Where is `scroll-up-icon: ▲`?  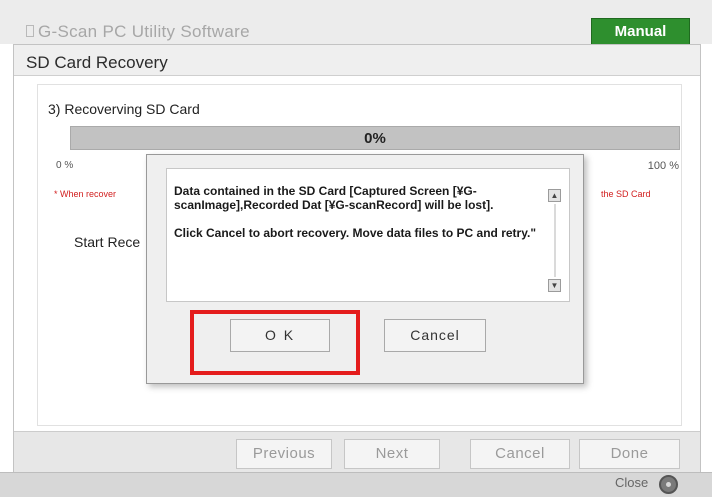 scroll-up-icon: ▲ is located at coordinates (554, 195).